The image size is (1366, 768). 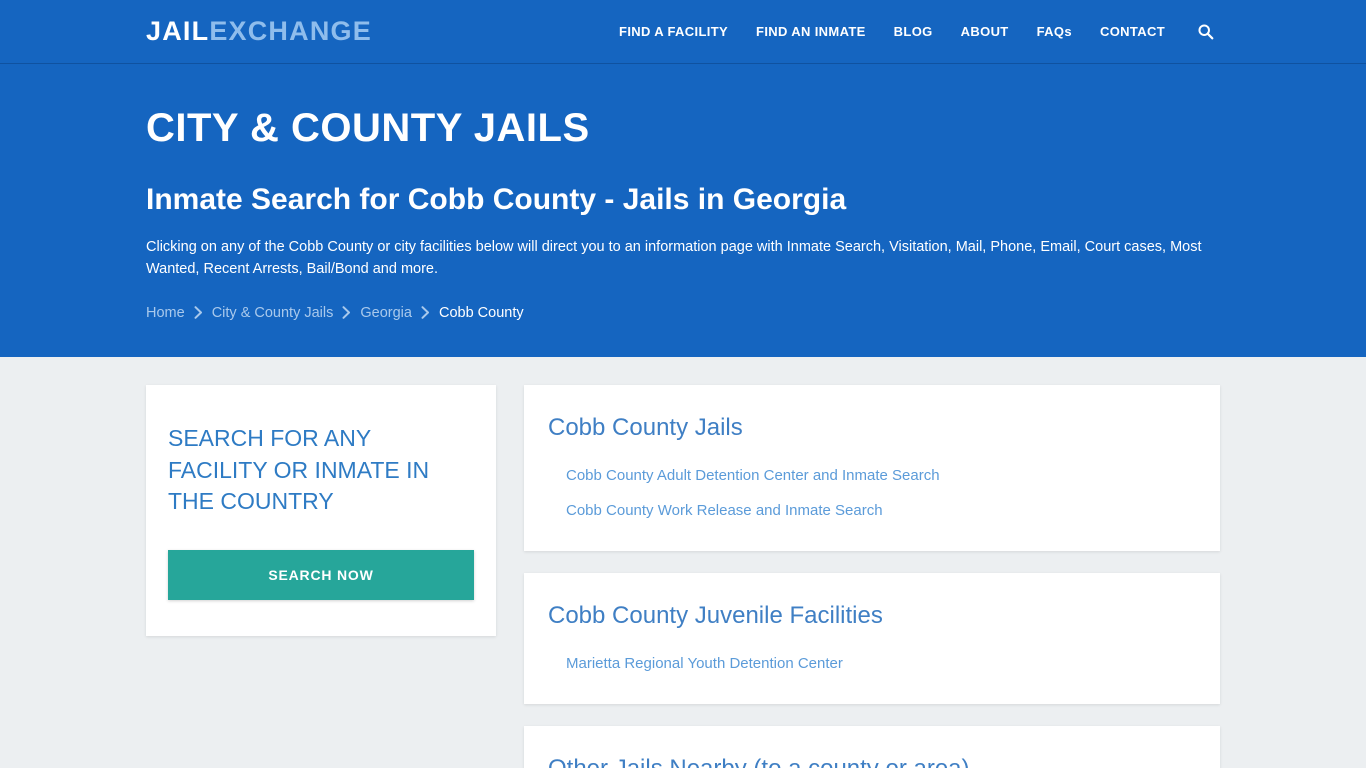 I want to click on nav-item-contact: CONTACT, so click(x=1132, y=32).